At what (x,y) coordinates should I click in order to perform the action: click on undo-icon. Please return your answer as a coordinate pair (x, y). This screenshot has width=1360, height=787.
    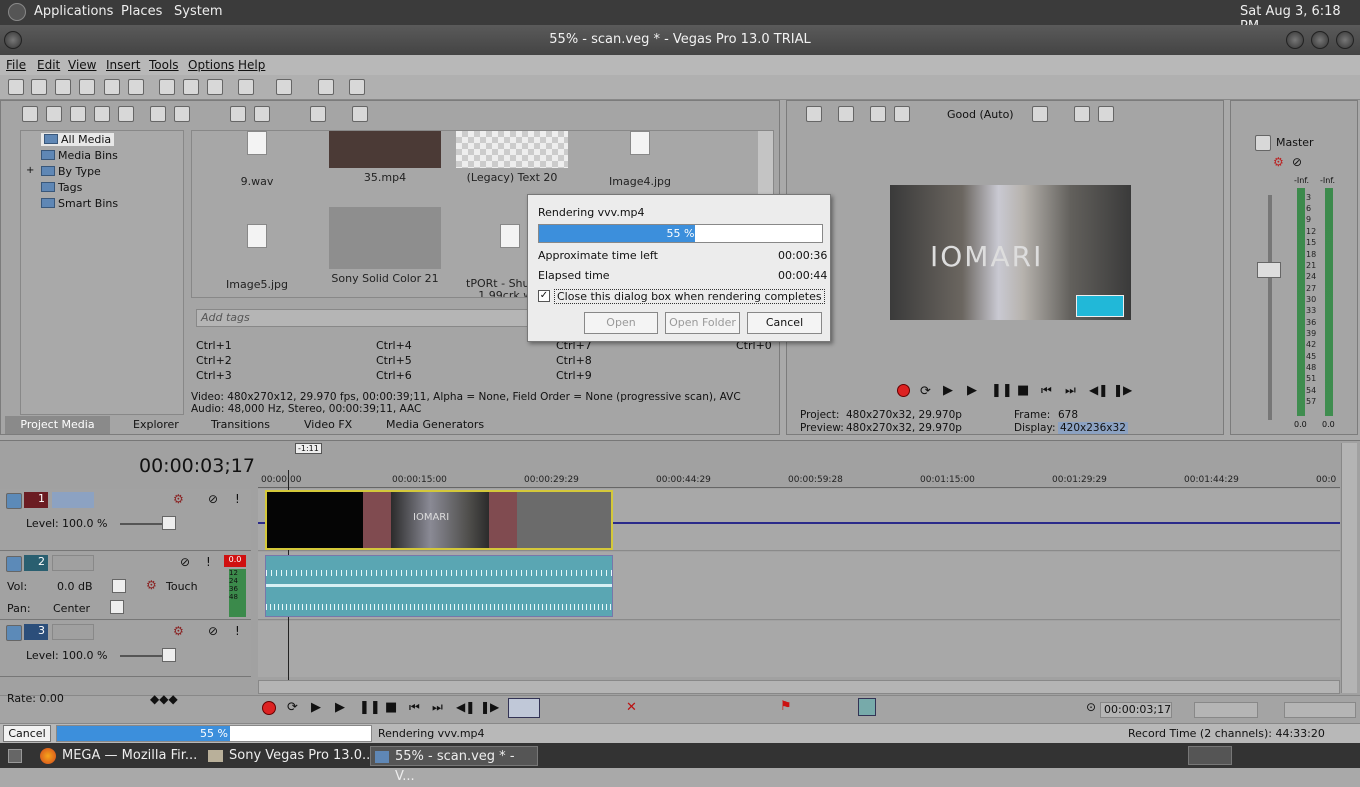
    Looking at the image, I should click on (246, 87).